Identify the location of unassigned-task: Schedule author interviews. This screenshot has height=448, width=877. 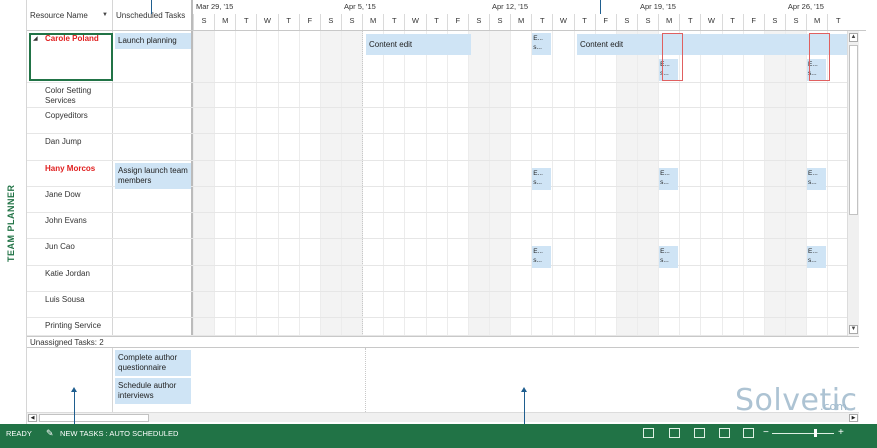
(153, 391).